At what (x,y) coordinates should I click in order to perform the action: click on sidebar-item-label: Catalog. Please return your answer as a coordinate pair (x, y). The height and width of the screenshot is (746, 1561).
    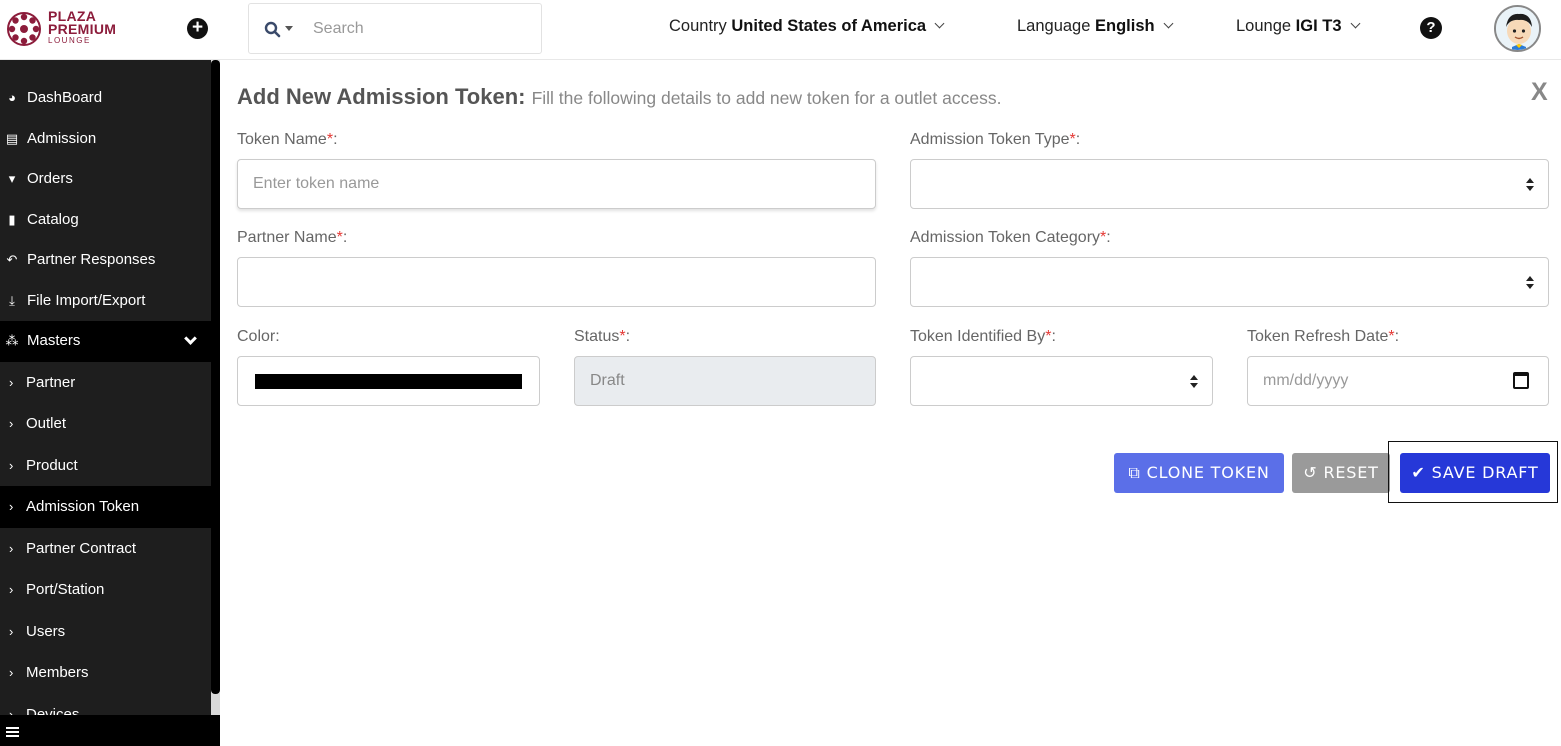
    Looking at the image, I should click on (53, 219).